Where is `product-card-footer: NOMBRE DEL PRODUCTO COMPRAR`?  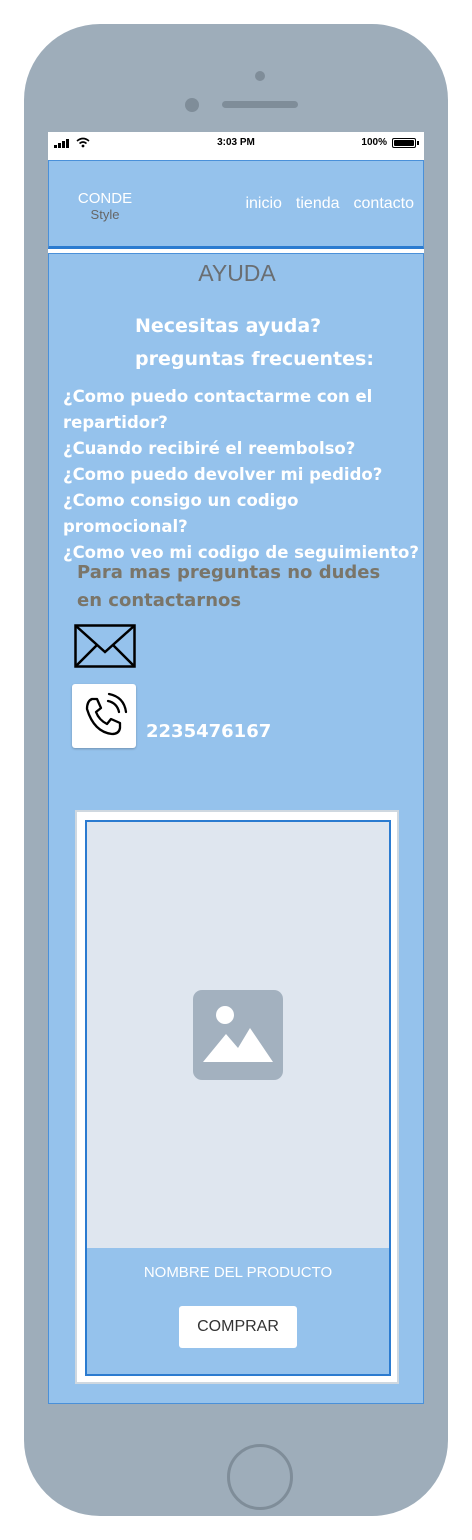
product-card-footer: NOMBRE DEL PRODUCTO COMPRAR is located at coordinates (238, 1311).